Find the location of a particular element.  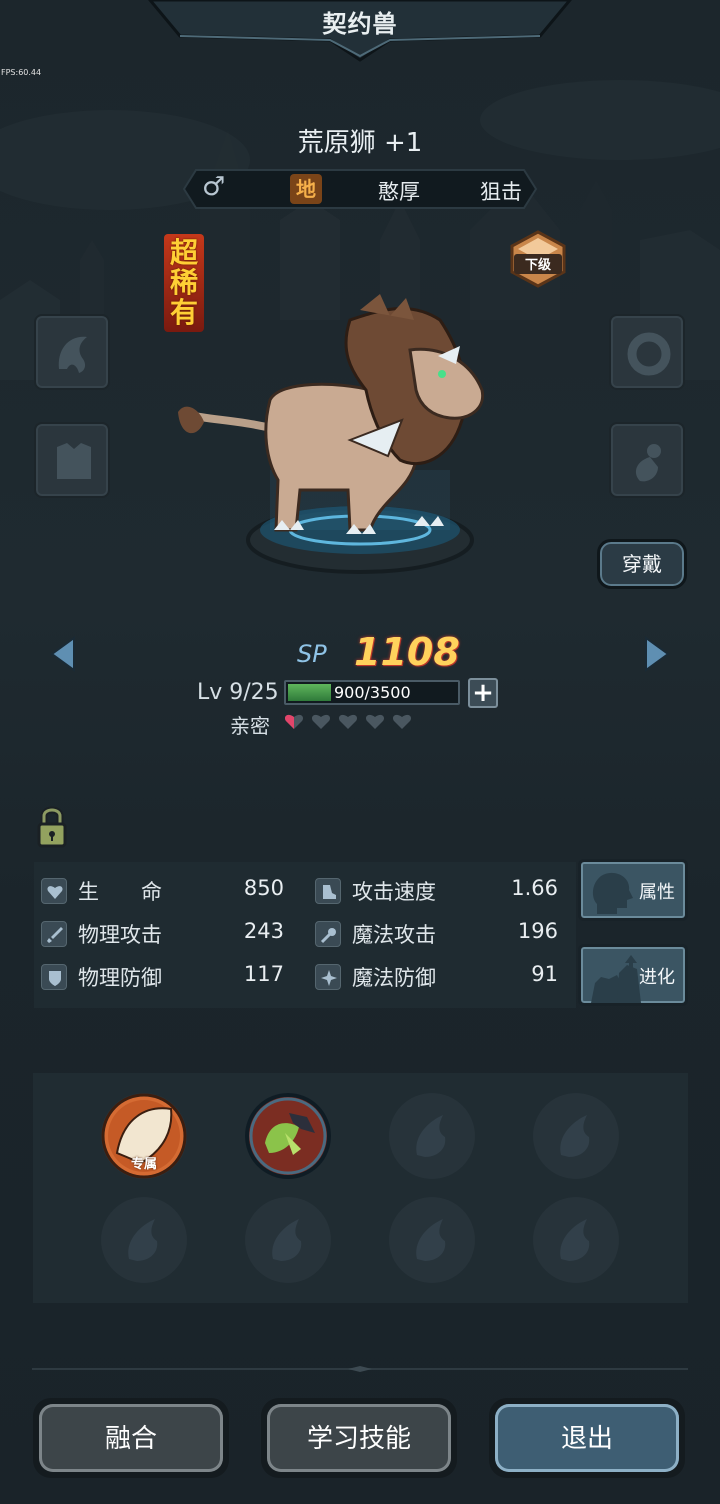

skills-panel: 专属 is located at coordinates (360, 1188).